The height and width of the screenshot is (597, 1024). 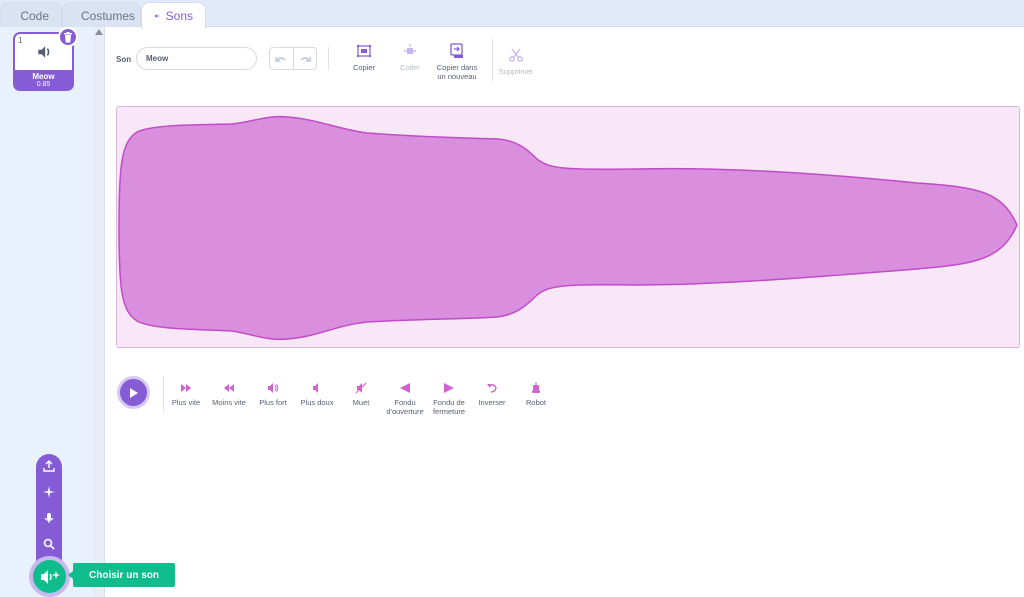 I want to click on effect-fade-out: Fondu de fermeture, so click(x=449, y=399).